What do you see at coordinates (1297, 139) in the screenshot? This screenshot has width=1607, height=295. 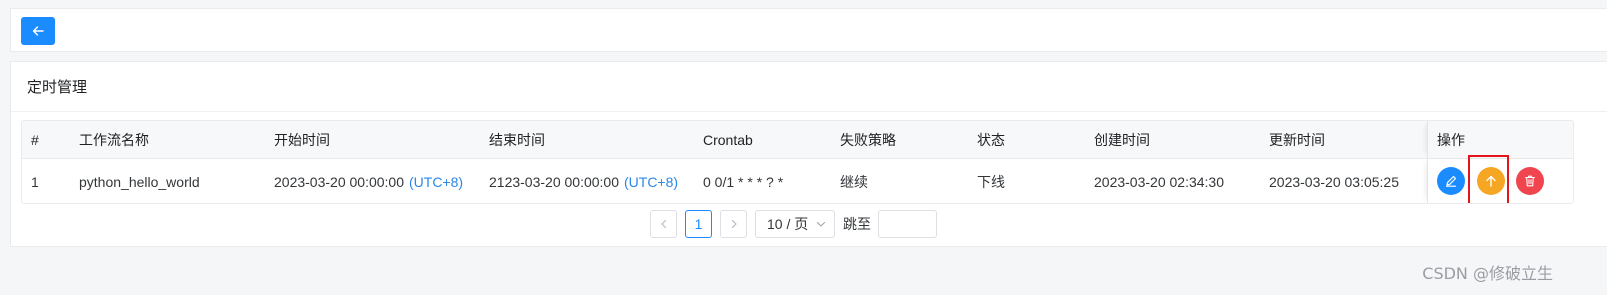 I see `column-header-update-time: 更新时间` at bounding box center [1297, 139].